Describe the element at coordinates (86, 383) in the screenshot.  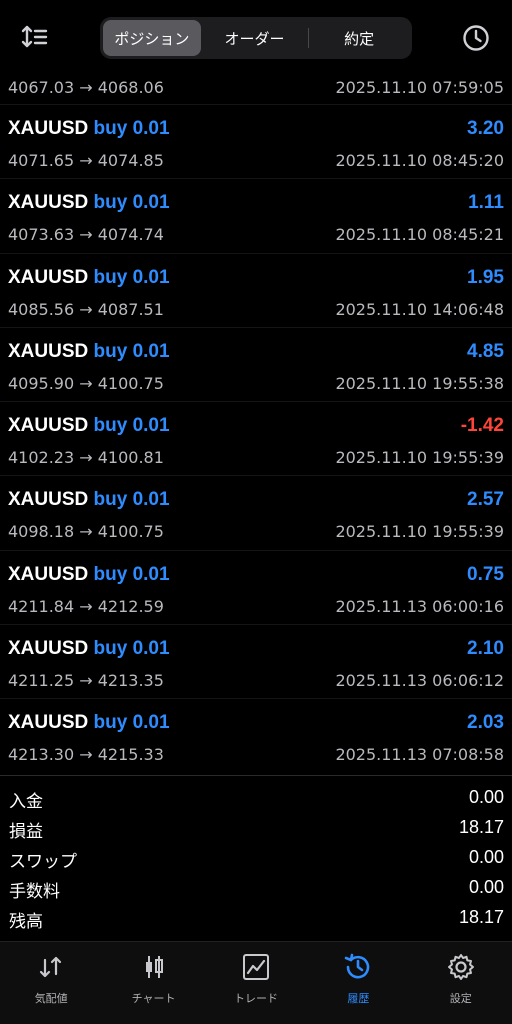
I see `deal-prices: 4095.90 → 4100.75` at that location.